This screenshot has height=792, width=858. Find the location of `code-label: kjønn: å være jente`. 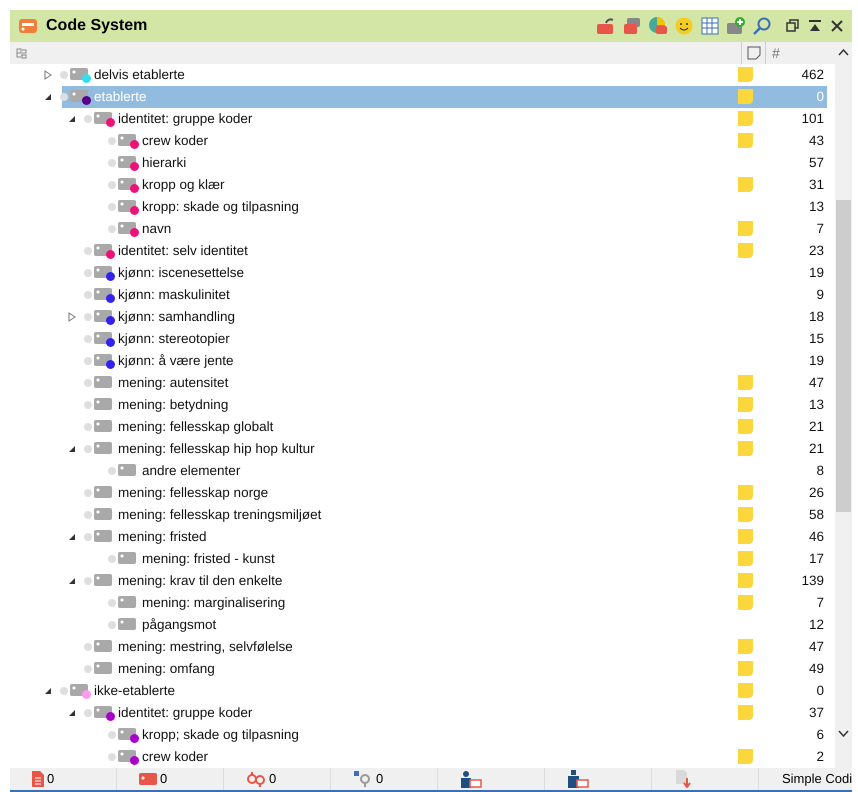

code-label: kjønn: å være jente is located at coordinates (176, 361).